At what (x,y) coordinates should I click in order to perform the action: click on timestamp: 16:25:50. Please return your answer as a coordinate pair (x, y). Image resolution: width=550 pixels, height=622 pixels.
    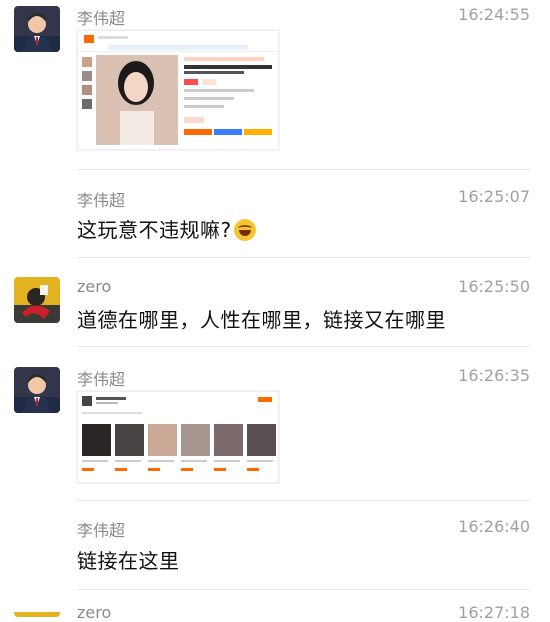
    Looking at the image, I should click on (494, 286).